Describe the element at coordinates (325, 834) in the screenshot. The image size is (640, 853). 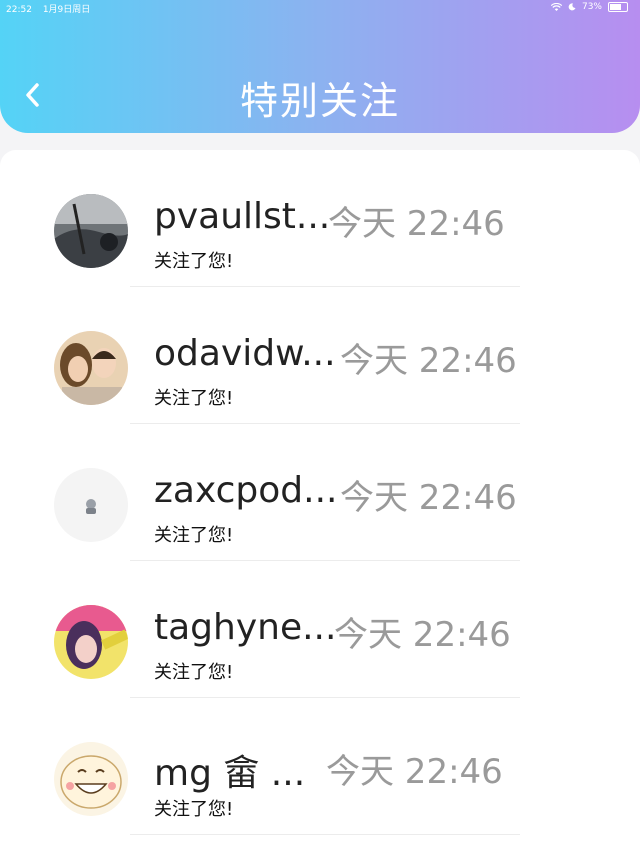
I see `divider` at that location.